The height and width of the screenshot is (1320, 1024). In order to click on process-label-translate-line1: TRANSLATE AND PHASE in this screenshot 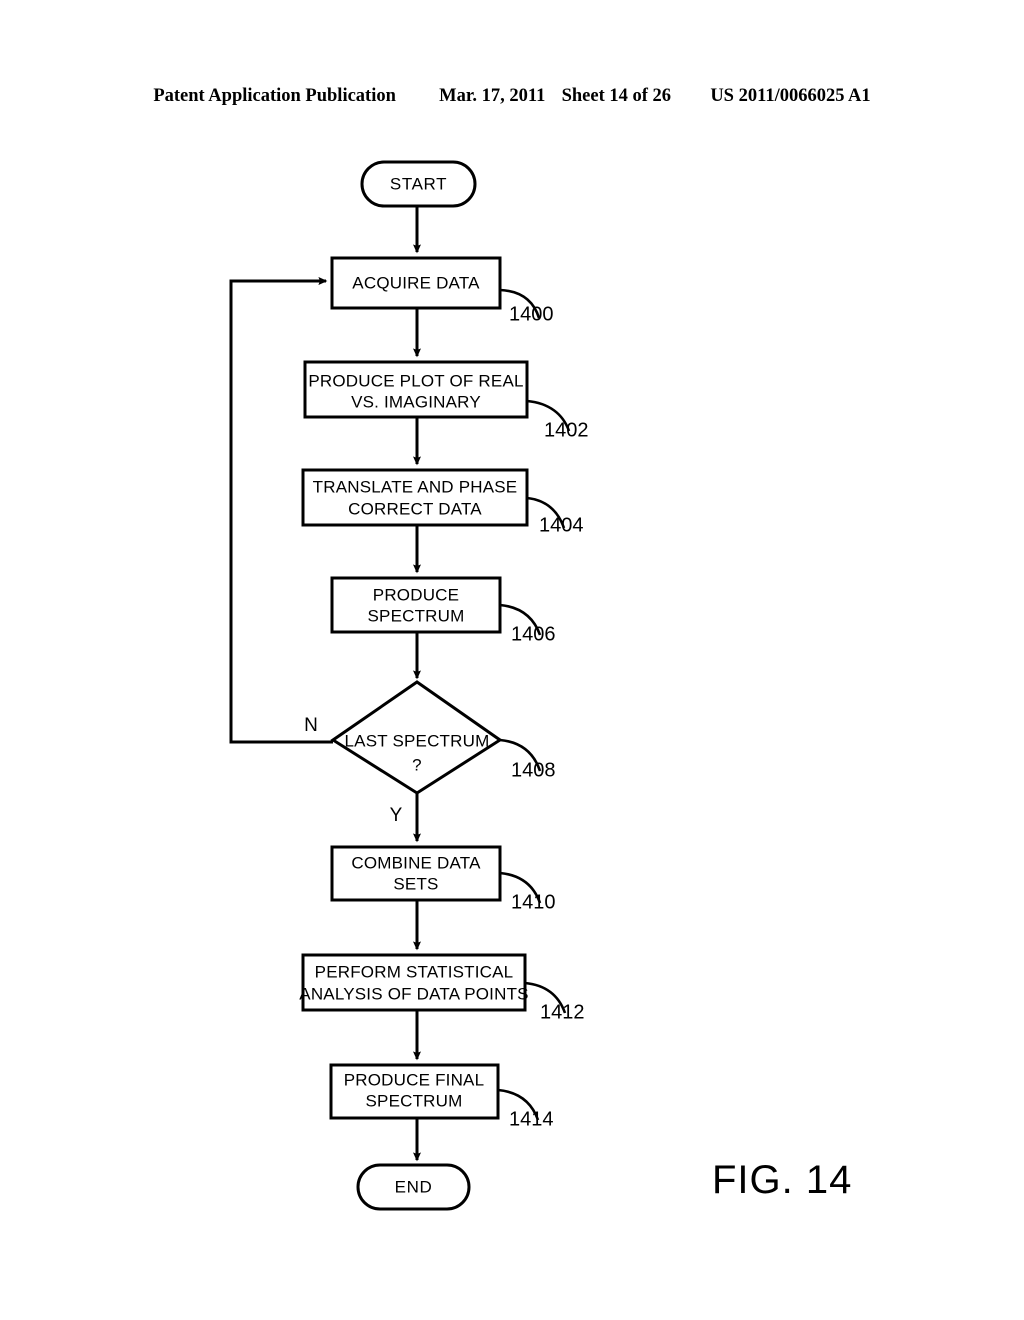, I will do `click(415, 486)`.